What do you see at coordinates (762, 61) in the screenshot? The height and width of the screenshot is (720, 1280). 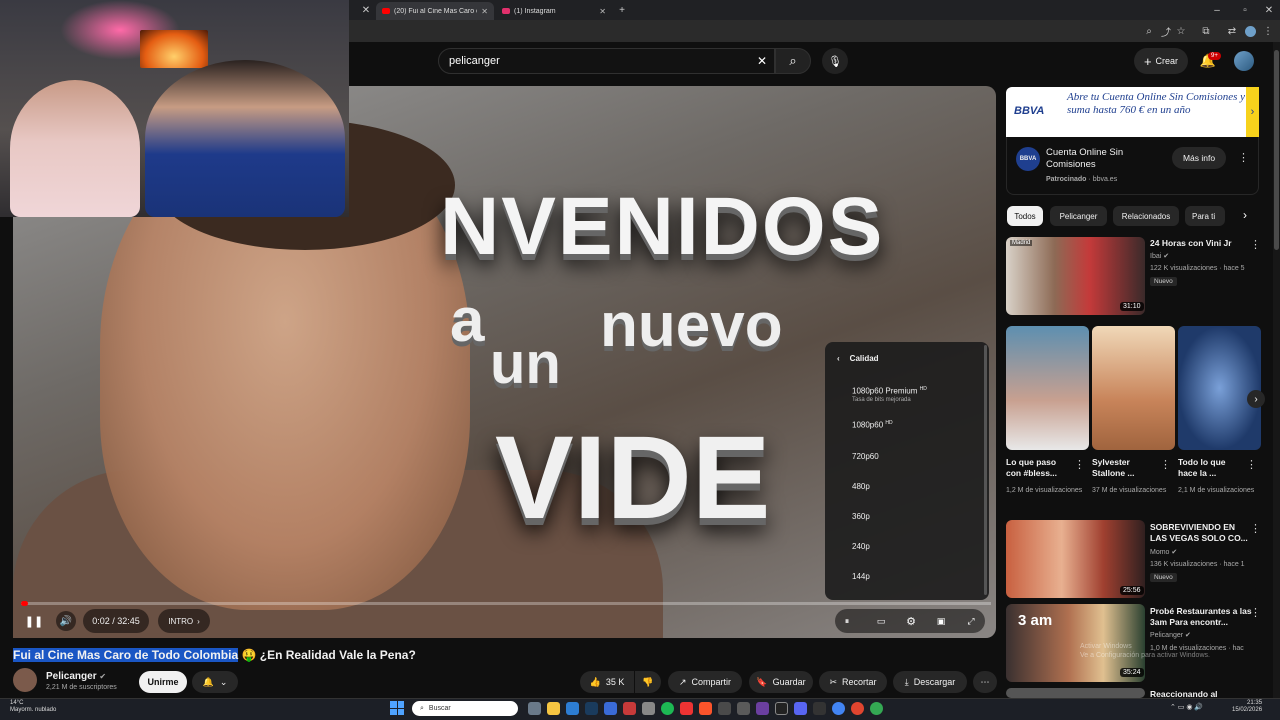 I see `clear-search-icon: ✕` at bounding box center [762, 61].